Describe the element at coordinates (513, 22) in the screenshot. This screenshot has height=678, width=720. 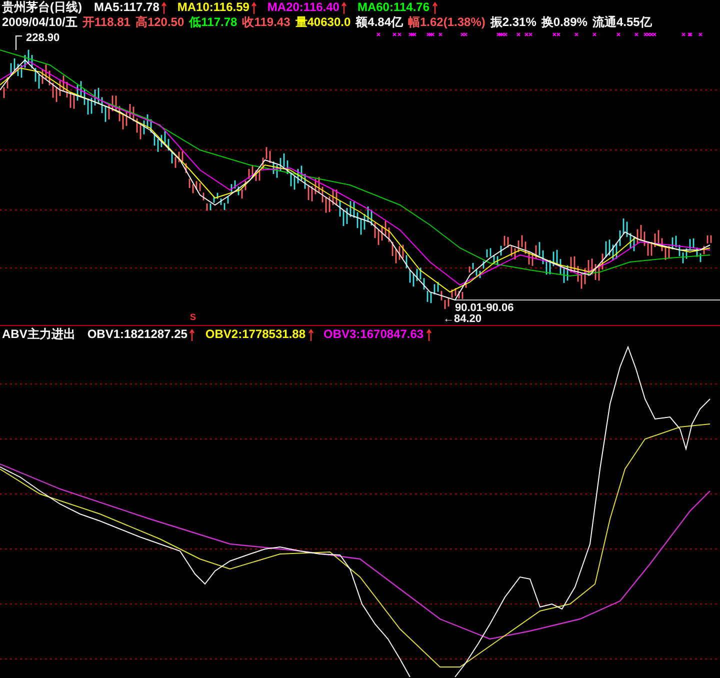
I see `quote-field: 振2.31%` at that location.